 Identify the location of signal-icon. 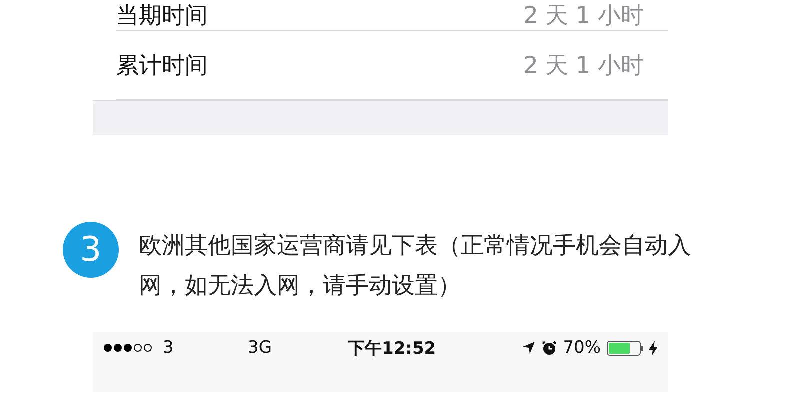
(129, 348).